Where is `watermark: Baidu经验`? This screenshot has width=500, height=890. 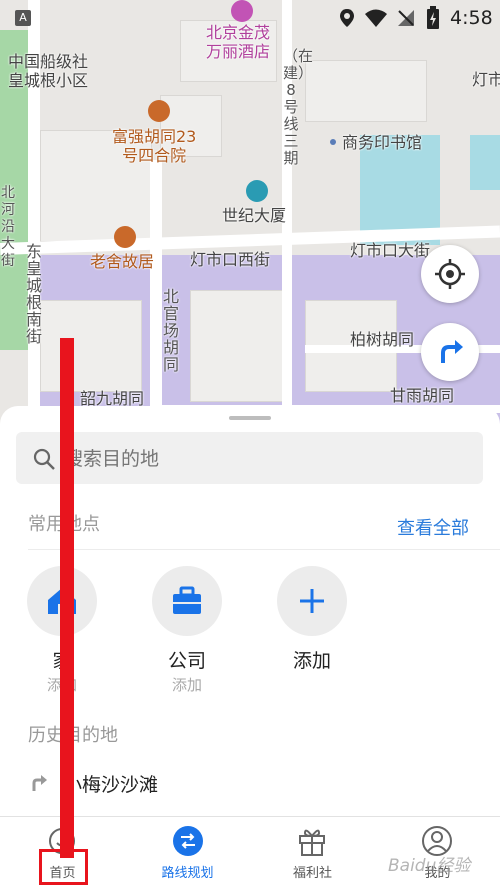 watermark: Baidu经验 is located at coordinates (429, 866).